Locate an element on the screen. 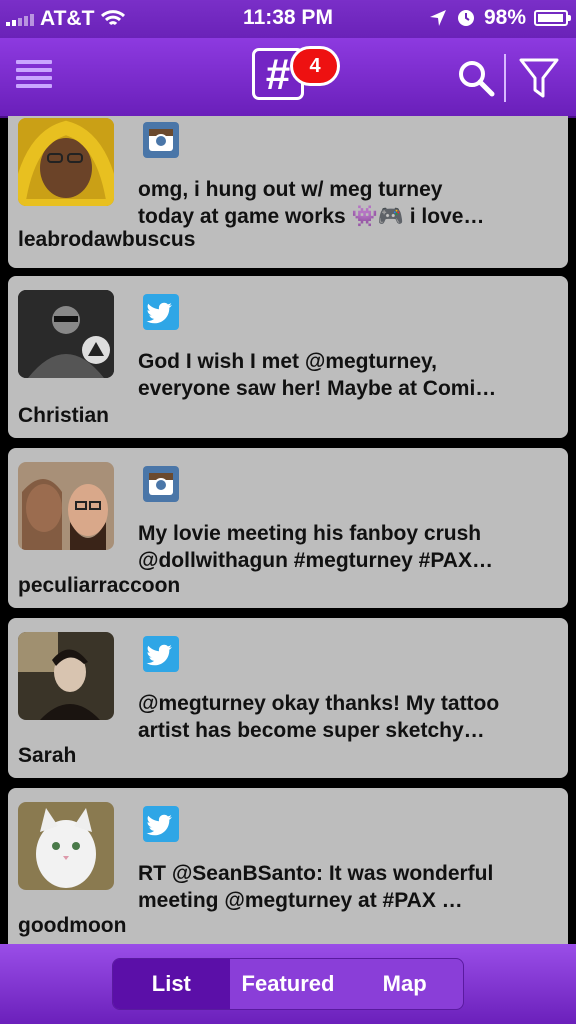 The width and height of the screenshot is (576, 1024). post-username: leabrodawbuscus is located at coordinates (107, 239).